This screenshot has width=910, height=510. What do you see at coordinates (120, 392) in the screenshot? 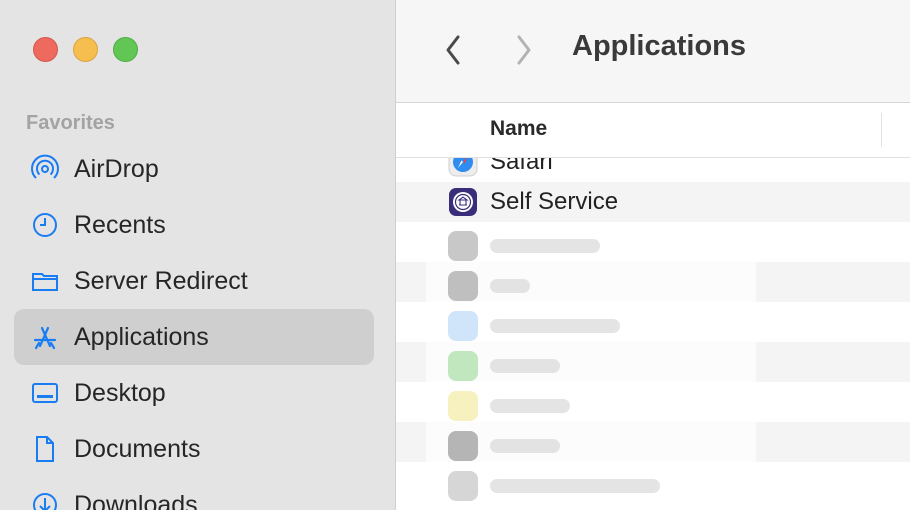
I see `sidebar-item-label: Desktop` at bounding box center [120, 392].